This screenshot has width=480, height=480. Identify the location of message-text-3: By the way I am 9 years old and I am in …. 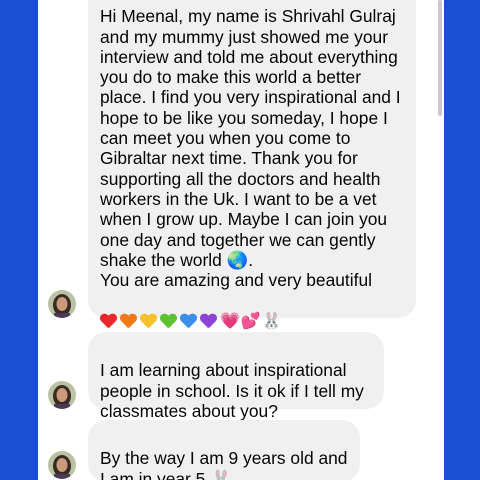
(224, 464).